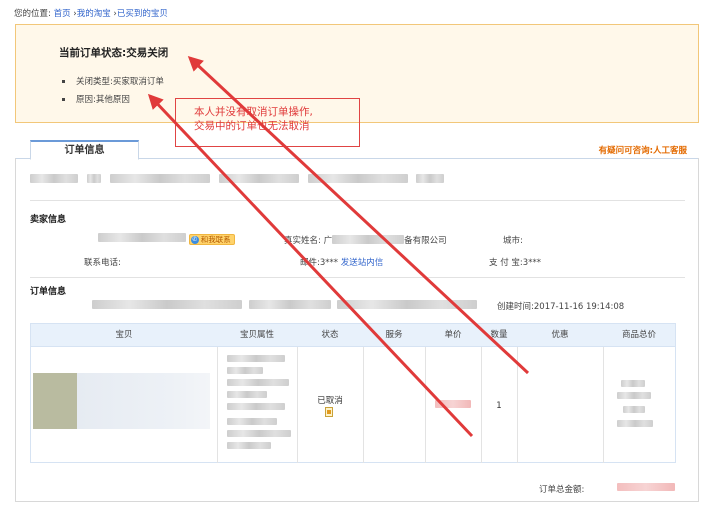 This screenshot has width=720, height=510. What do you see at coordinates (252, 126) in the screenshot?
I see `annotation-line: 交易中的订单也无法取消` at bounding box center [252, 126].